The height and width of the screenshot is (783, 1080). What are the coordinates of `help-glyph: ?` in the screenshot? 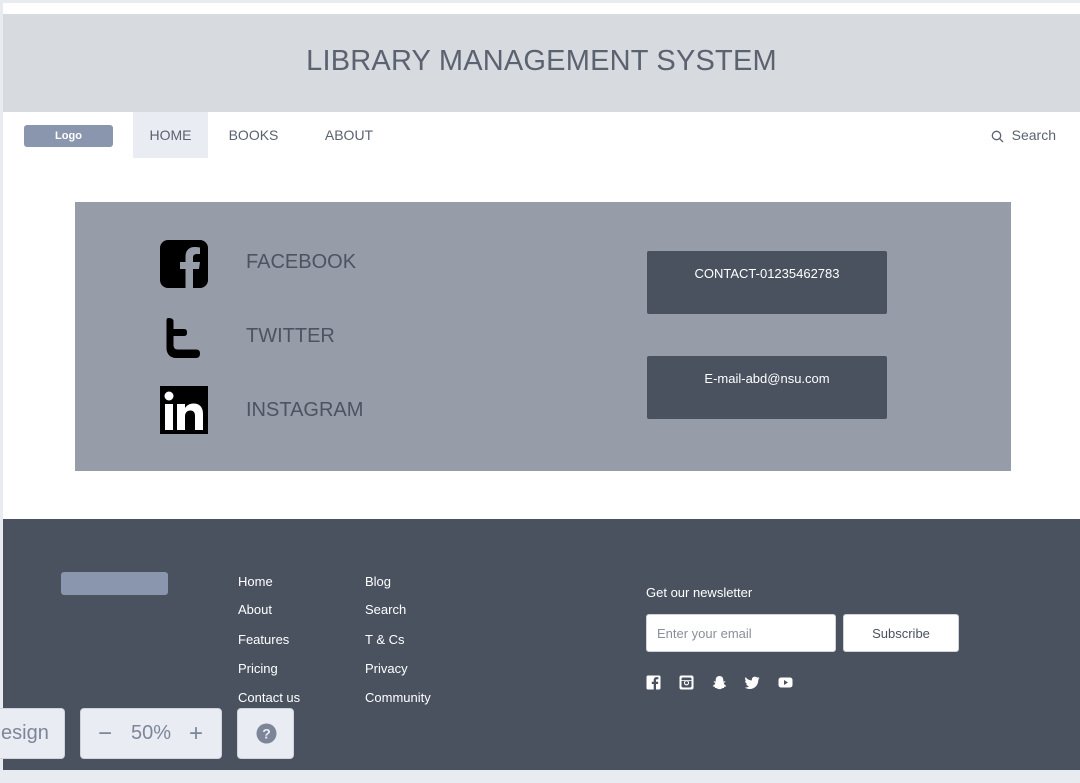 It's located at (266, 734).